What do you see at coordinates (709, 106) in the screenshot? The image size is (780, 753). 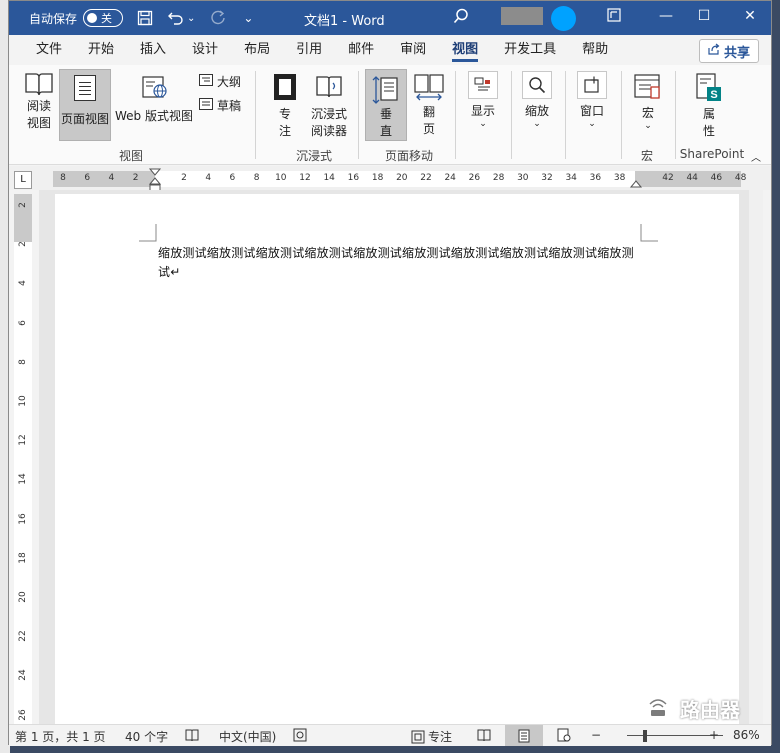 I see `properties-button: S 属 性` at bounding box center [709, 106].